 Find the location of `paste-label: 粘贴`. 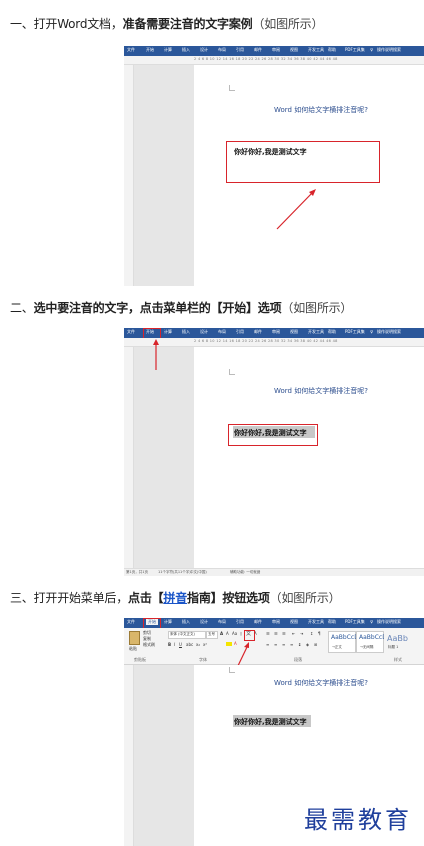

paste-label: 粘贴 is located at coordinates (133, 648).